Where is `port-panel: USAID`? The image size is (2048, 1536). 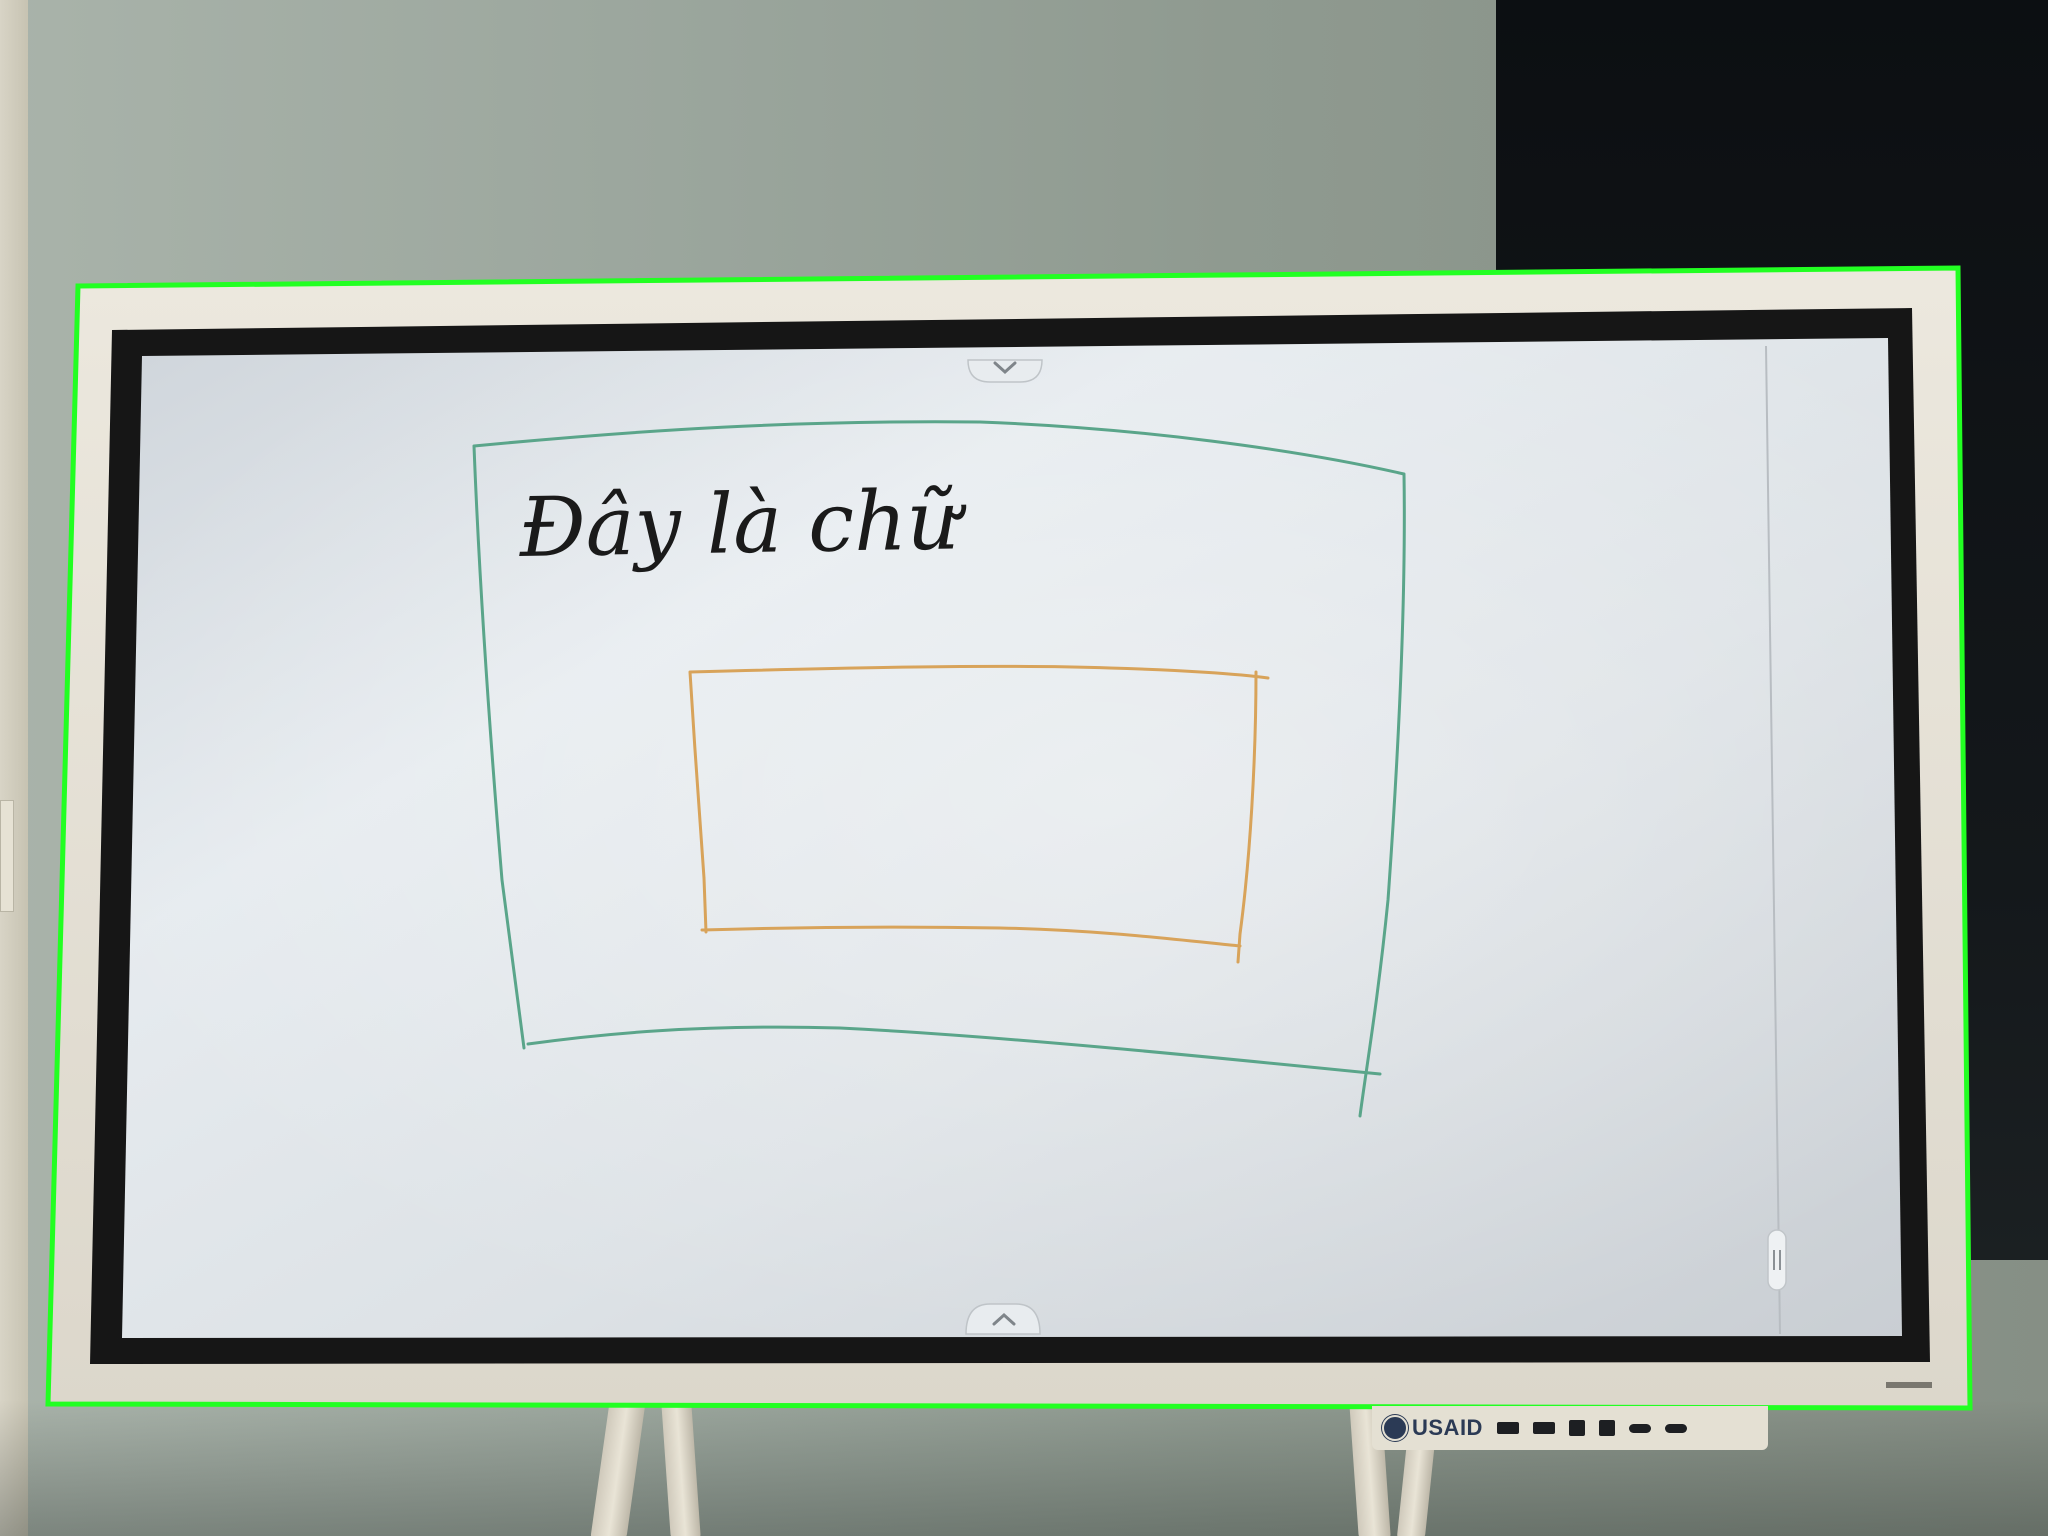 port-panel: USAID is located at coordinates (1570, 1428).